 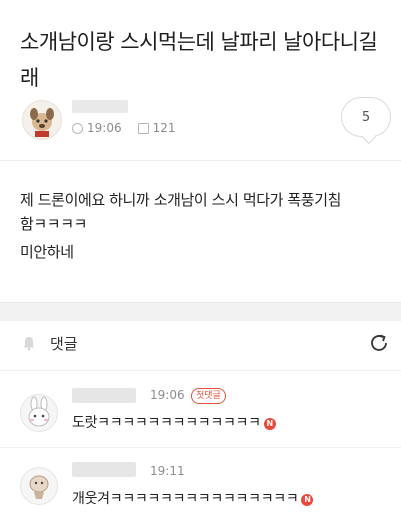 I want to click on comment-count-button: 5, so click(x=366, y=117).